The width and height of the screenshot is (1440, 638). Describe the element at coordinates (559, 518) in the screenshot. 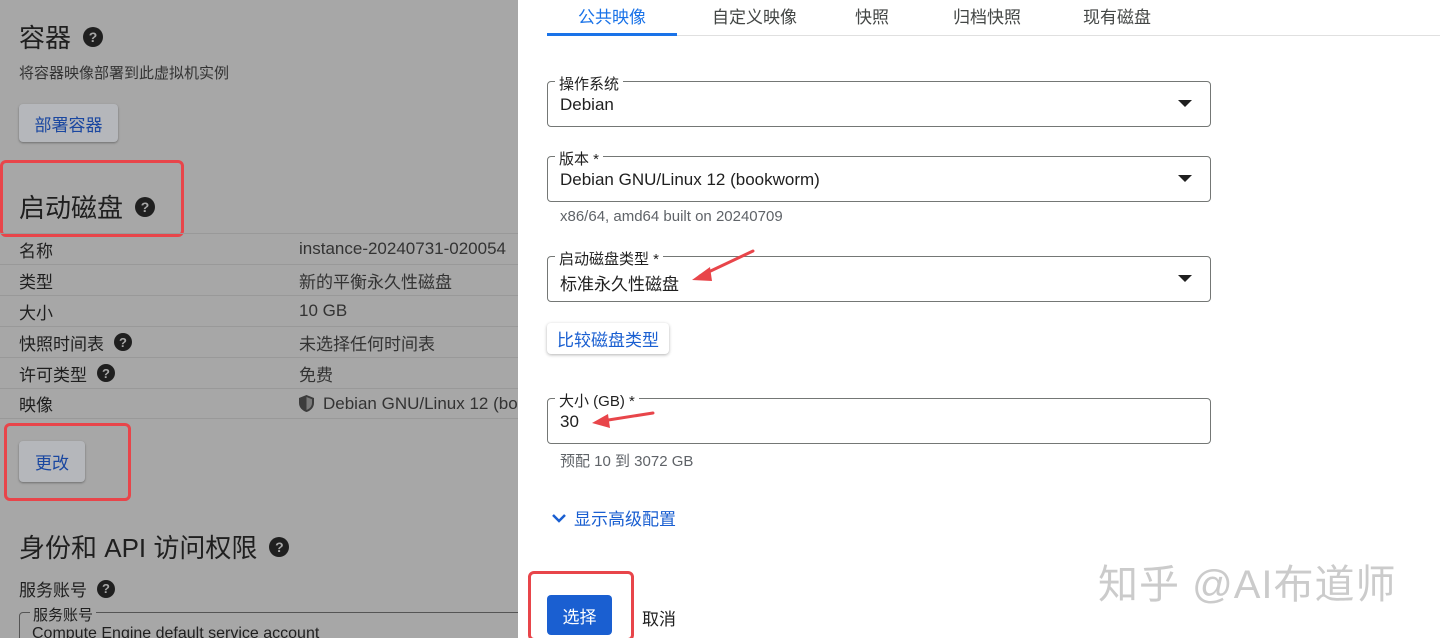

I see `chevron-down-icon` at that location.